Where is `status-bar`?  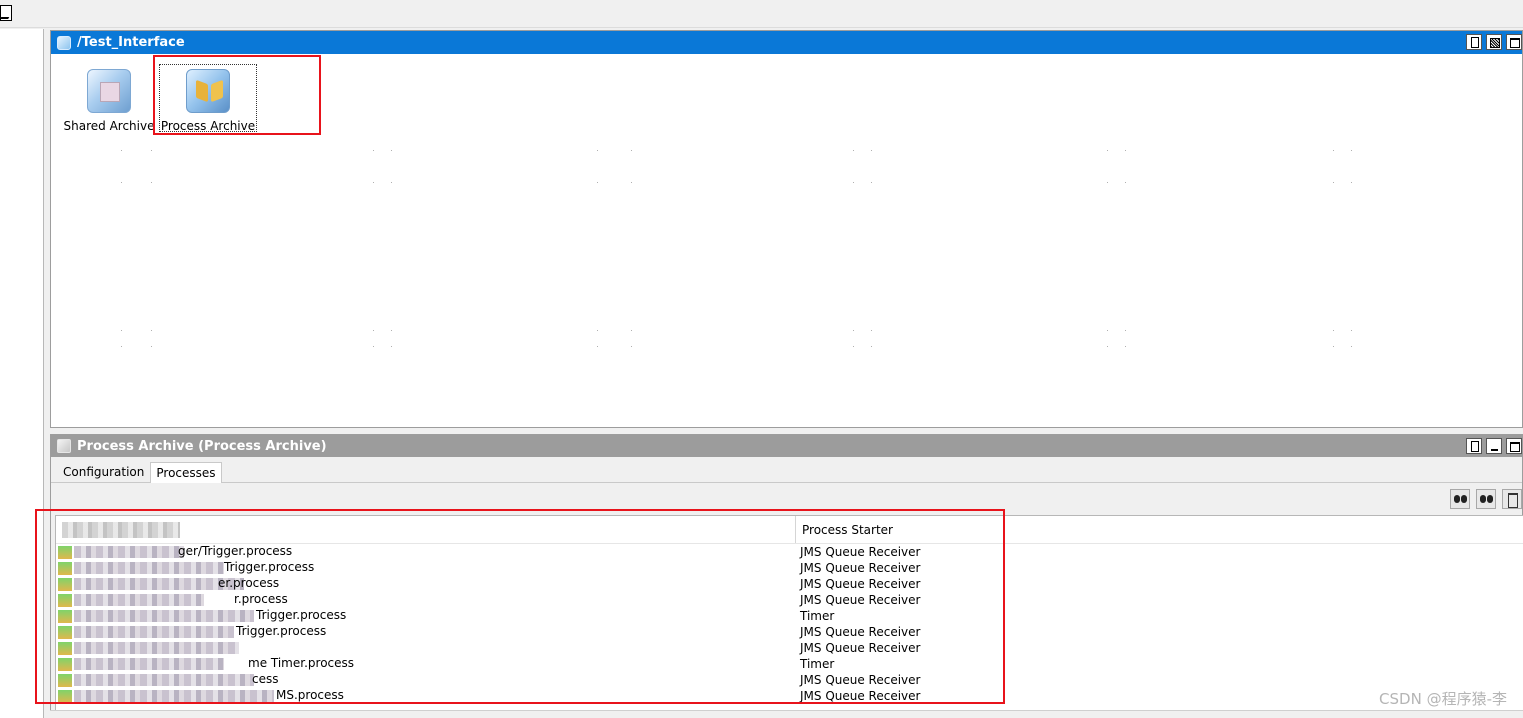
status-bar is located at coordinates (786, 714).